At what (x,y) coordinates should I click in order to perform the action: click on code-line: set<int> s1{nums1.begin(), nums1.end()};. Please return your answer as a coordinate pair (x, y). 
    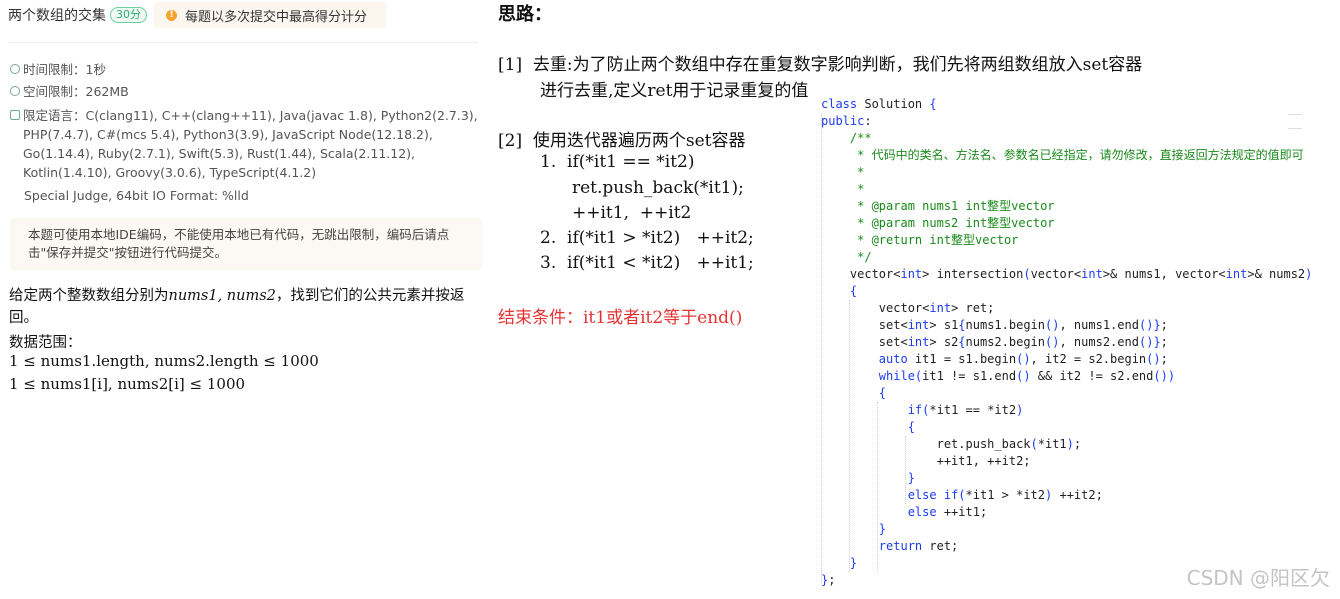
    Looking at the image, I should click on (994, 325).